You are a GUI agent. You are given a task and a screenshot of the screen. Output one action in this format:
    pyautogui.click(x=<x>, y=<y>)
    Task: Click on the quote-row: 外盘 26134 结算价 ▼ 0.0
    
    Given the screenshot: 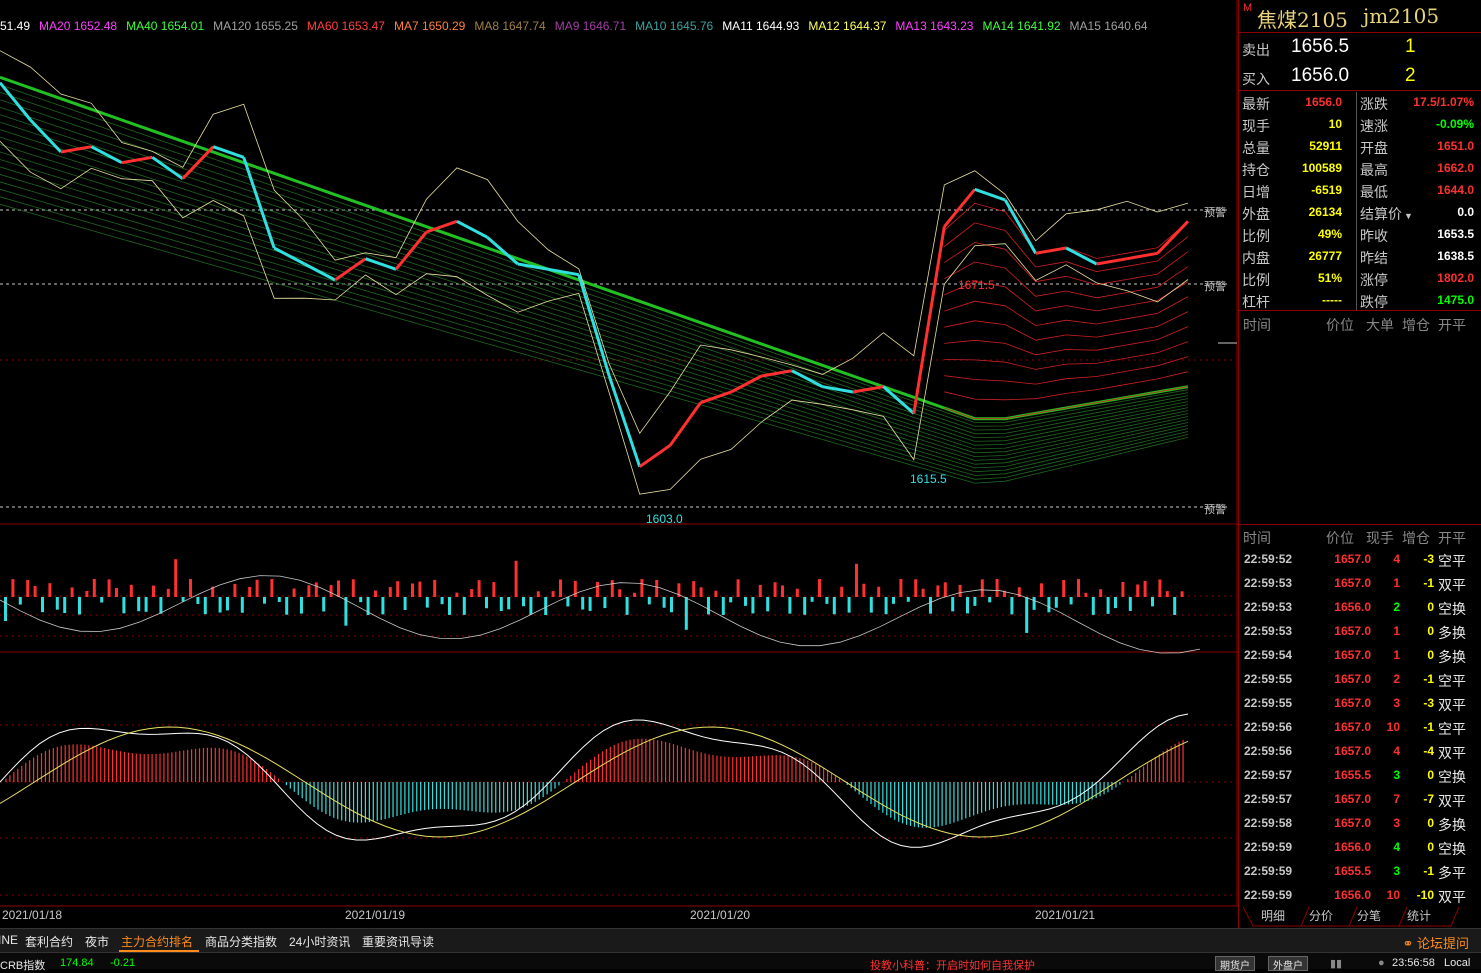 What is the action you would take?
    pyautogui.click(x=1360, y=213)
    